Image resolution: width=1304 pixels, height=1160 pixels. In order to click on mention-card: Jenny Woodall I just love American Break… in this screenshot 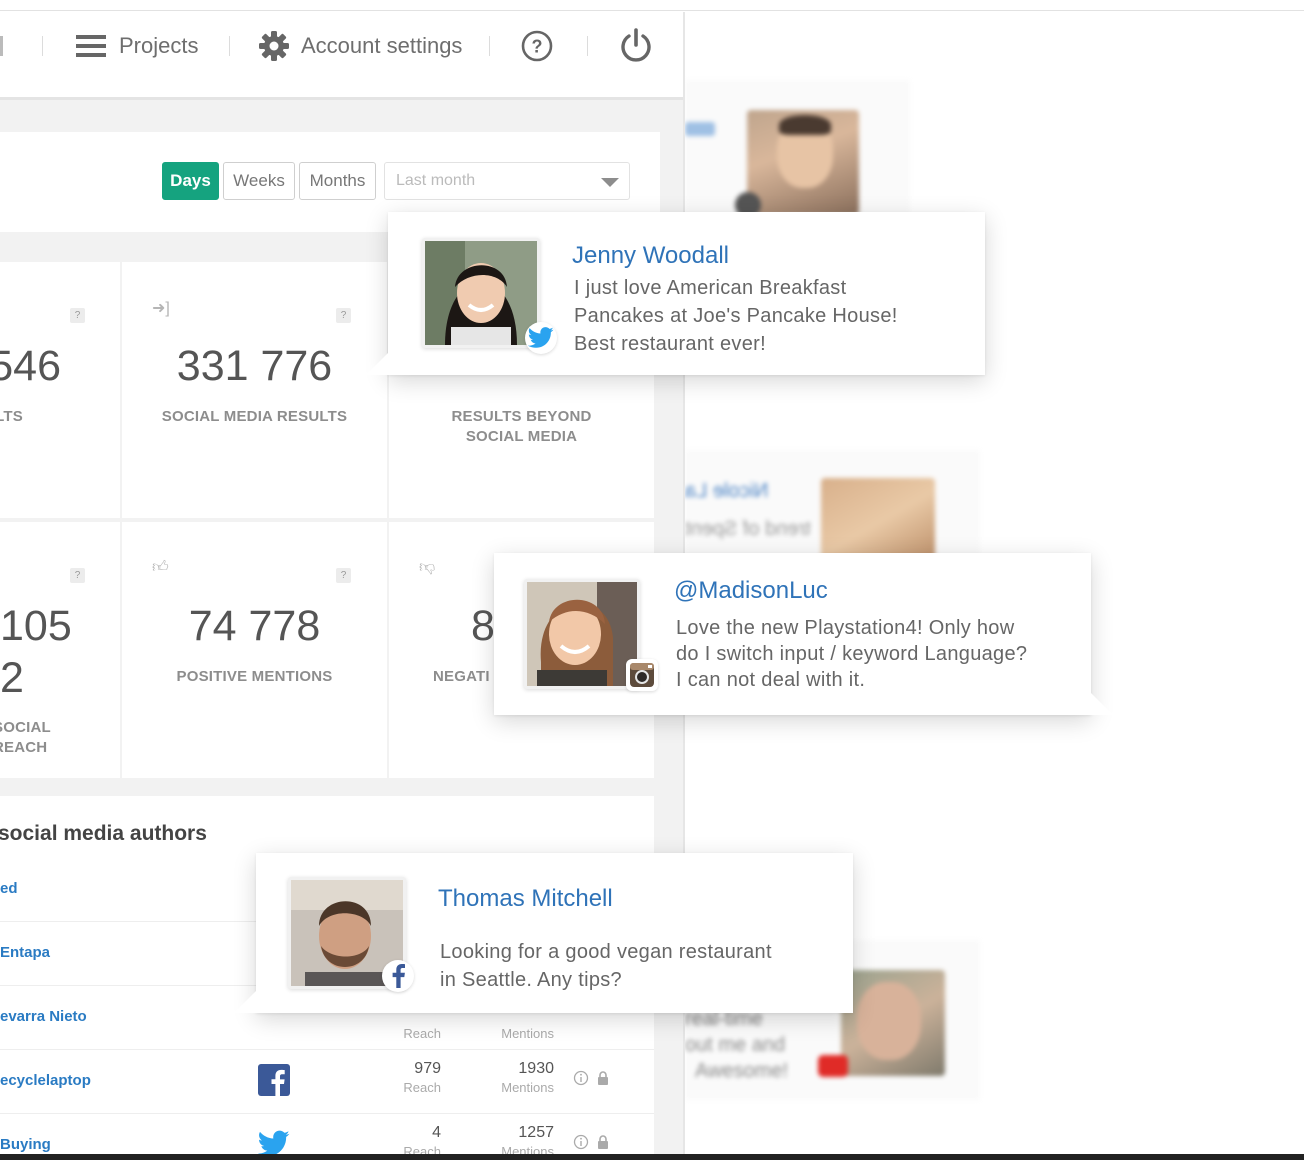, I will do `click(675, 293)`.